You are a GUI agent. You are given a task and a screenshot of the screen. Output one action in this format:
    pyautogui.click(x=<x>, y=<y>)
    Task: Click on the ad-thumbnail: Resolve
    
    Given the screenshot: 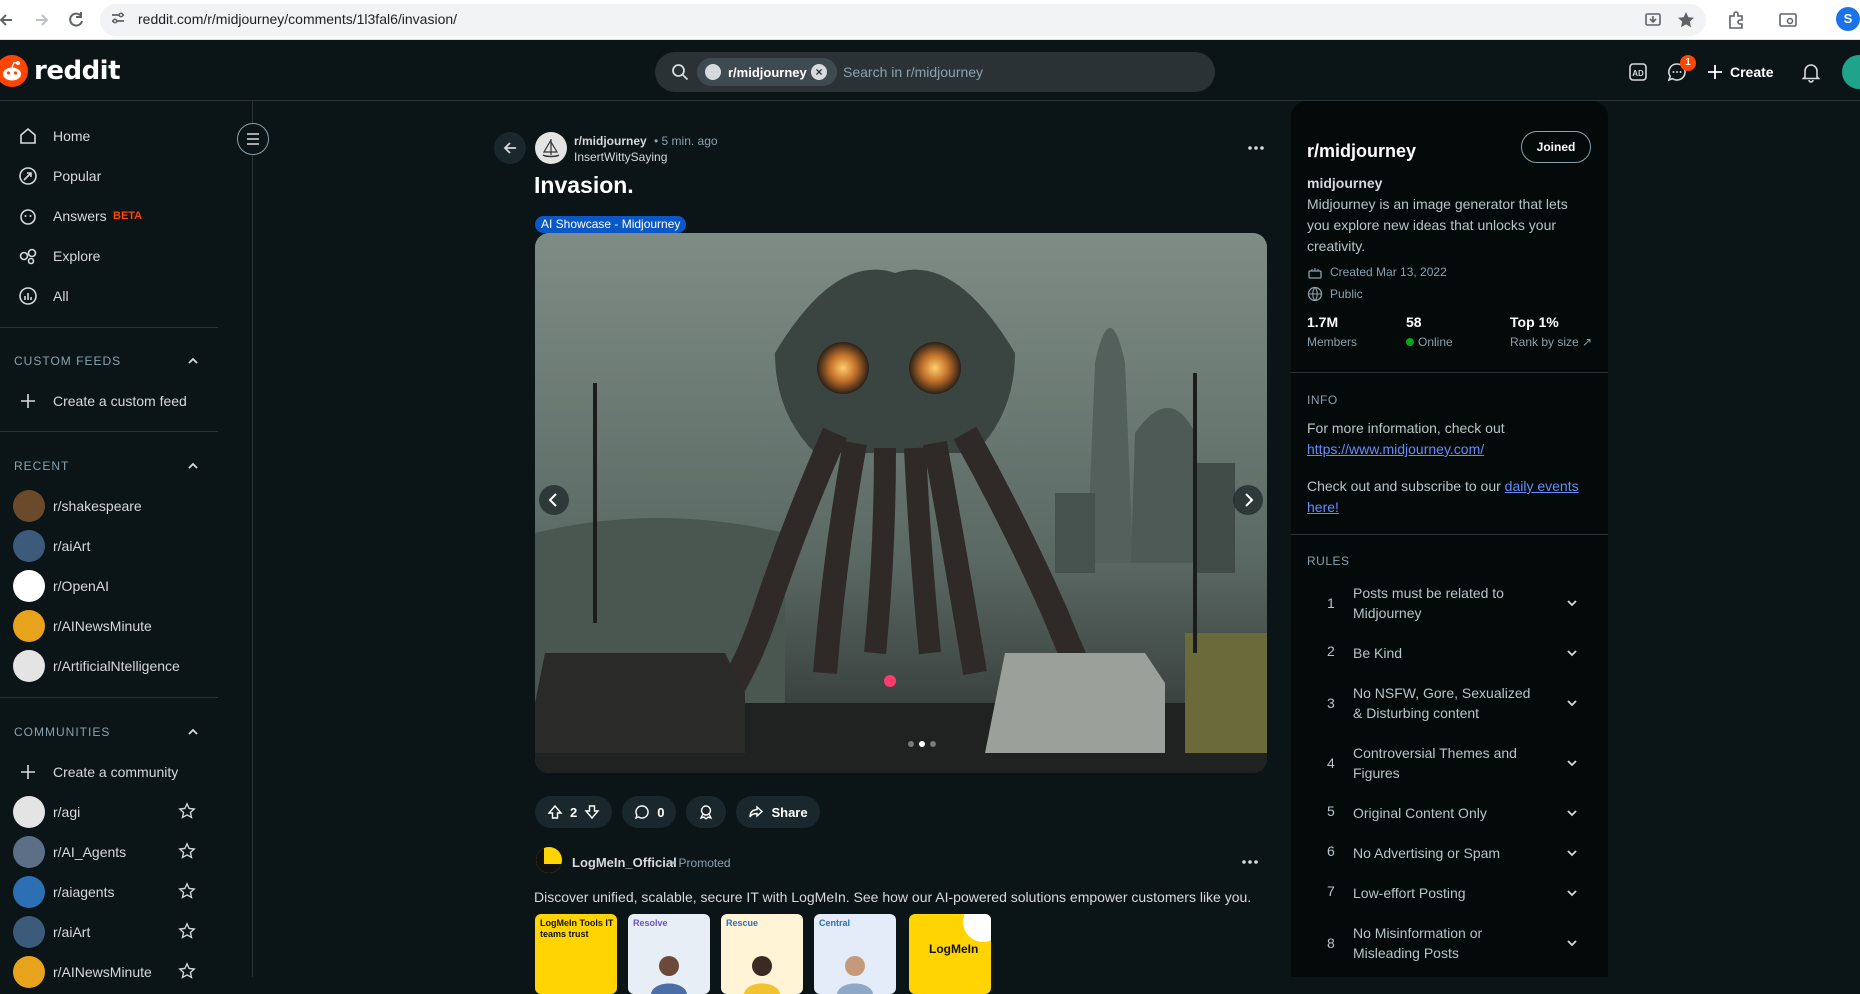 What is the action you would take?
    pyautogui.click(x=669, y=954)
    